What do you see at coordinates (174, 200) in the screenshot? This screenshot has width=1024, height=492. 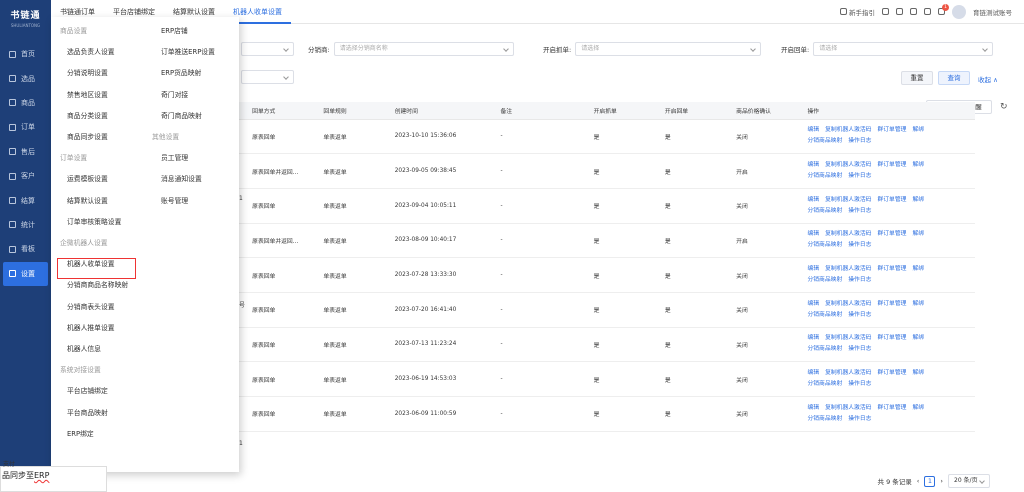 I see `menu-item: 账号管理` at bounding box center [174, 200].